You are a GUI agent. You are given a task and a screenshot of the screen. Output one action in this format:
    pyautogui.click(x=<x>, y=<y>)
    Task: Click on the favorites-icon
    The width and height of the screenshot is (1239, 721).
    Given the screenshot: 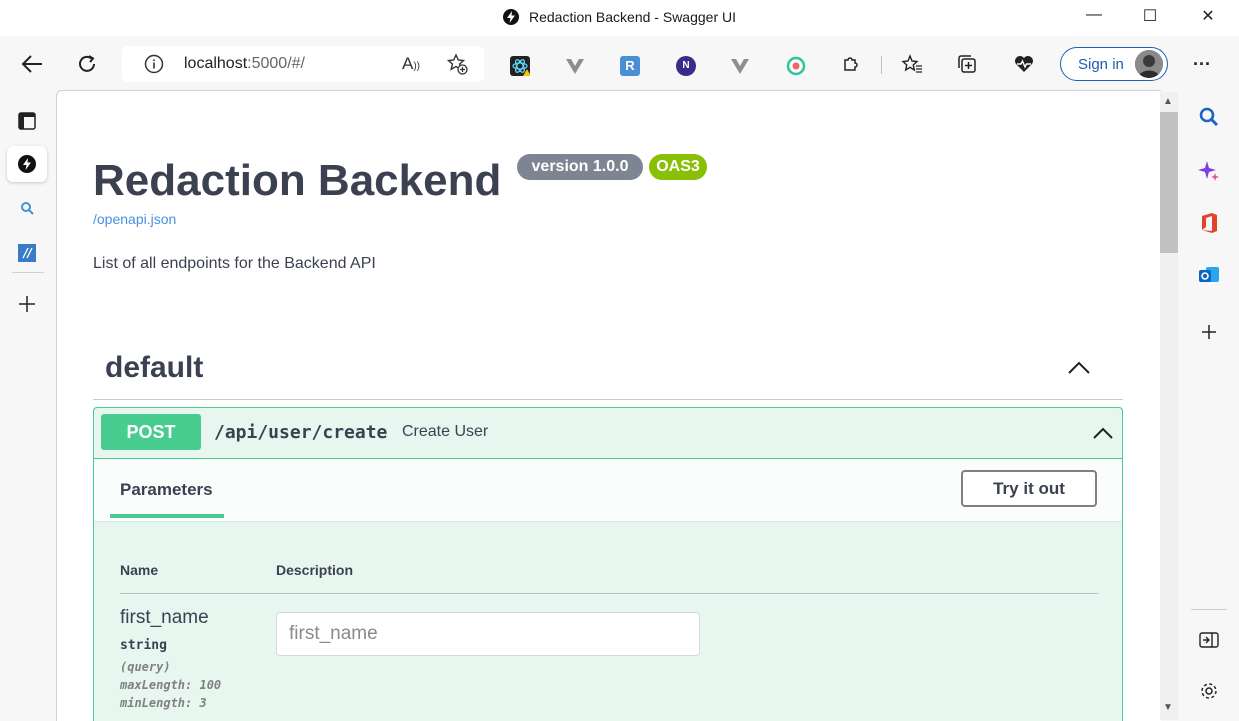 What is the action you would take?
    pyautogui.click(x=912, y=64)
    